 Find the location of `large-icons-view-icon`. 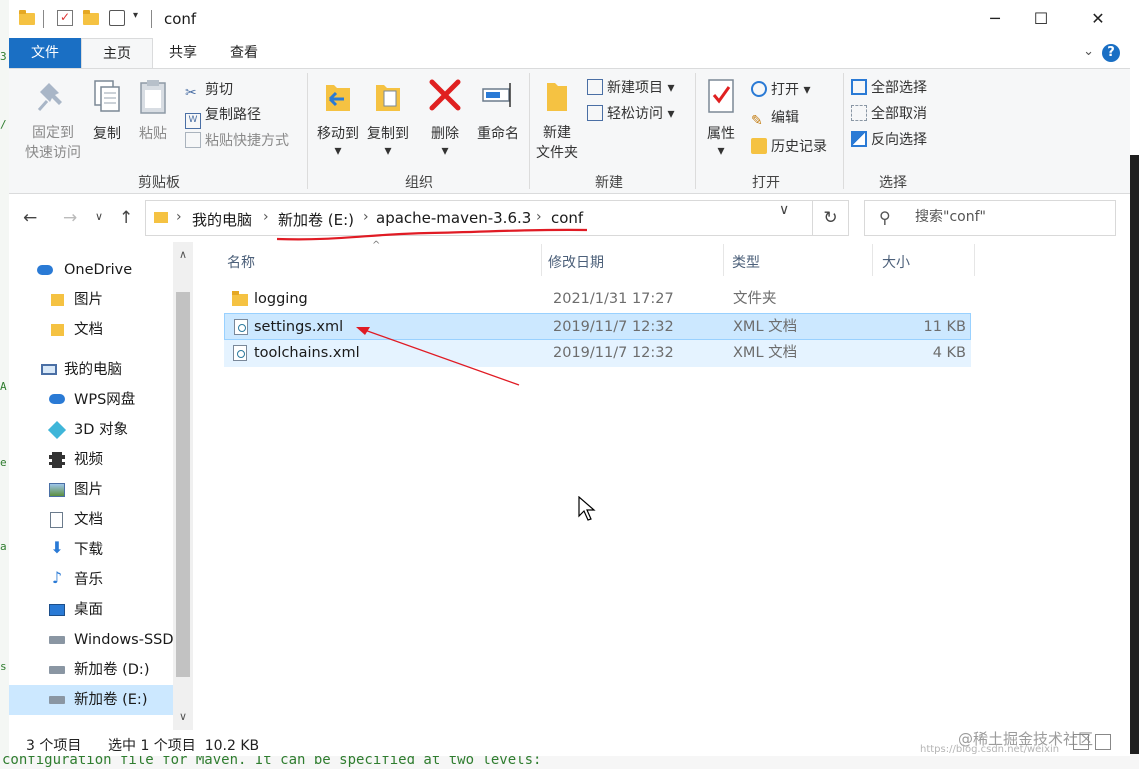

large-icons-view-icon is located at coordinates (1103, 742).